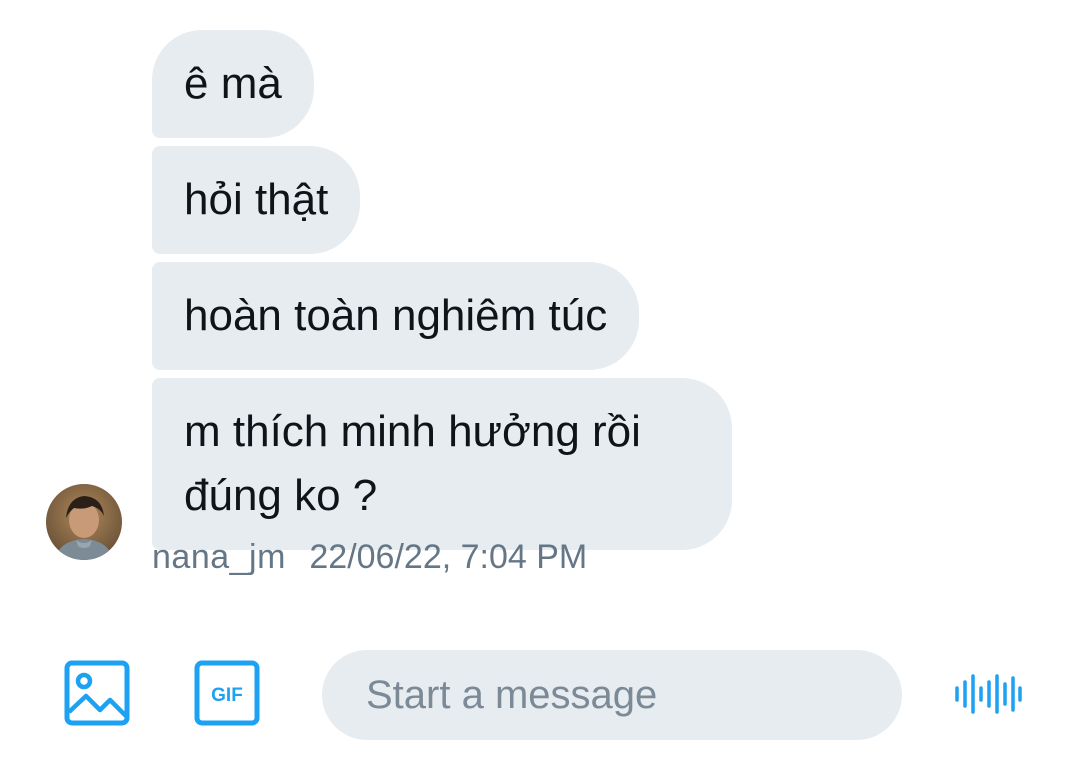  I want to click on message-bubble: hỏi thật, so click(256, 200).